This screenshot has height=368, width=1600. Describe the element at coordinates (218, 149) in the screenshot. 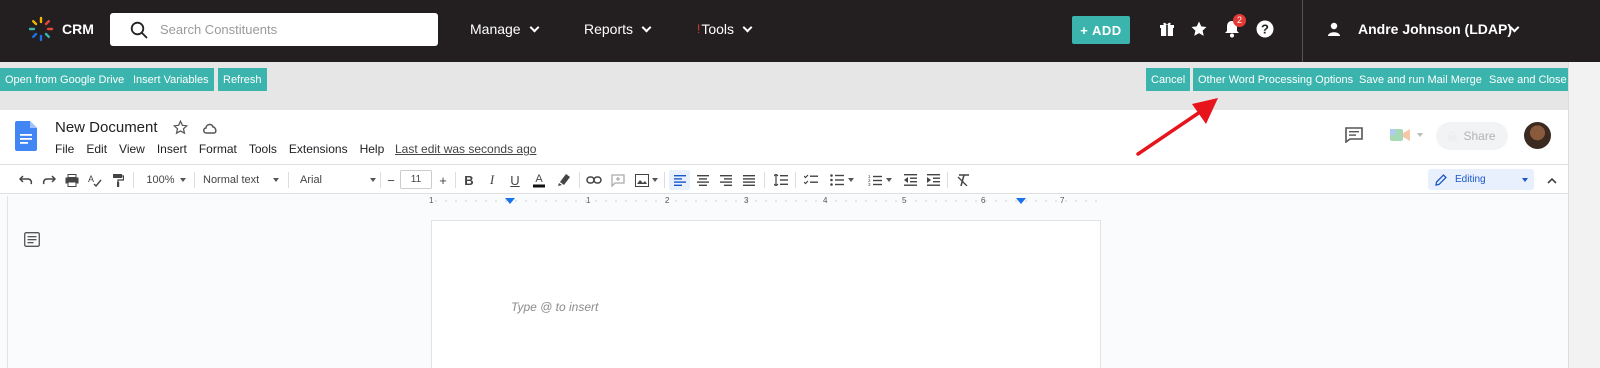

I see `menu-format: Format` at that location.